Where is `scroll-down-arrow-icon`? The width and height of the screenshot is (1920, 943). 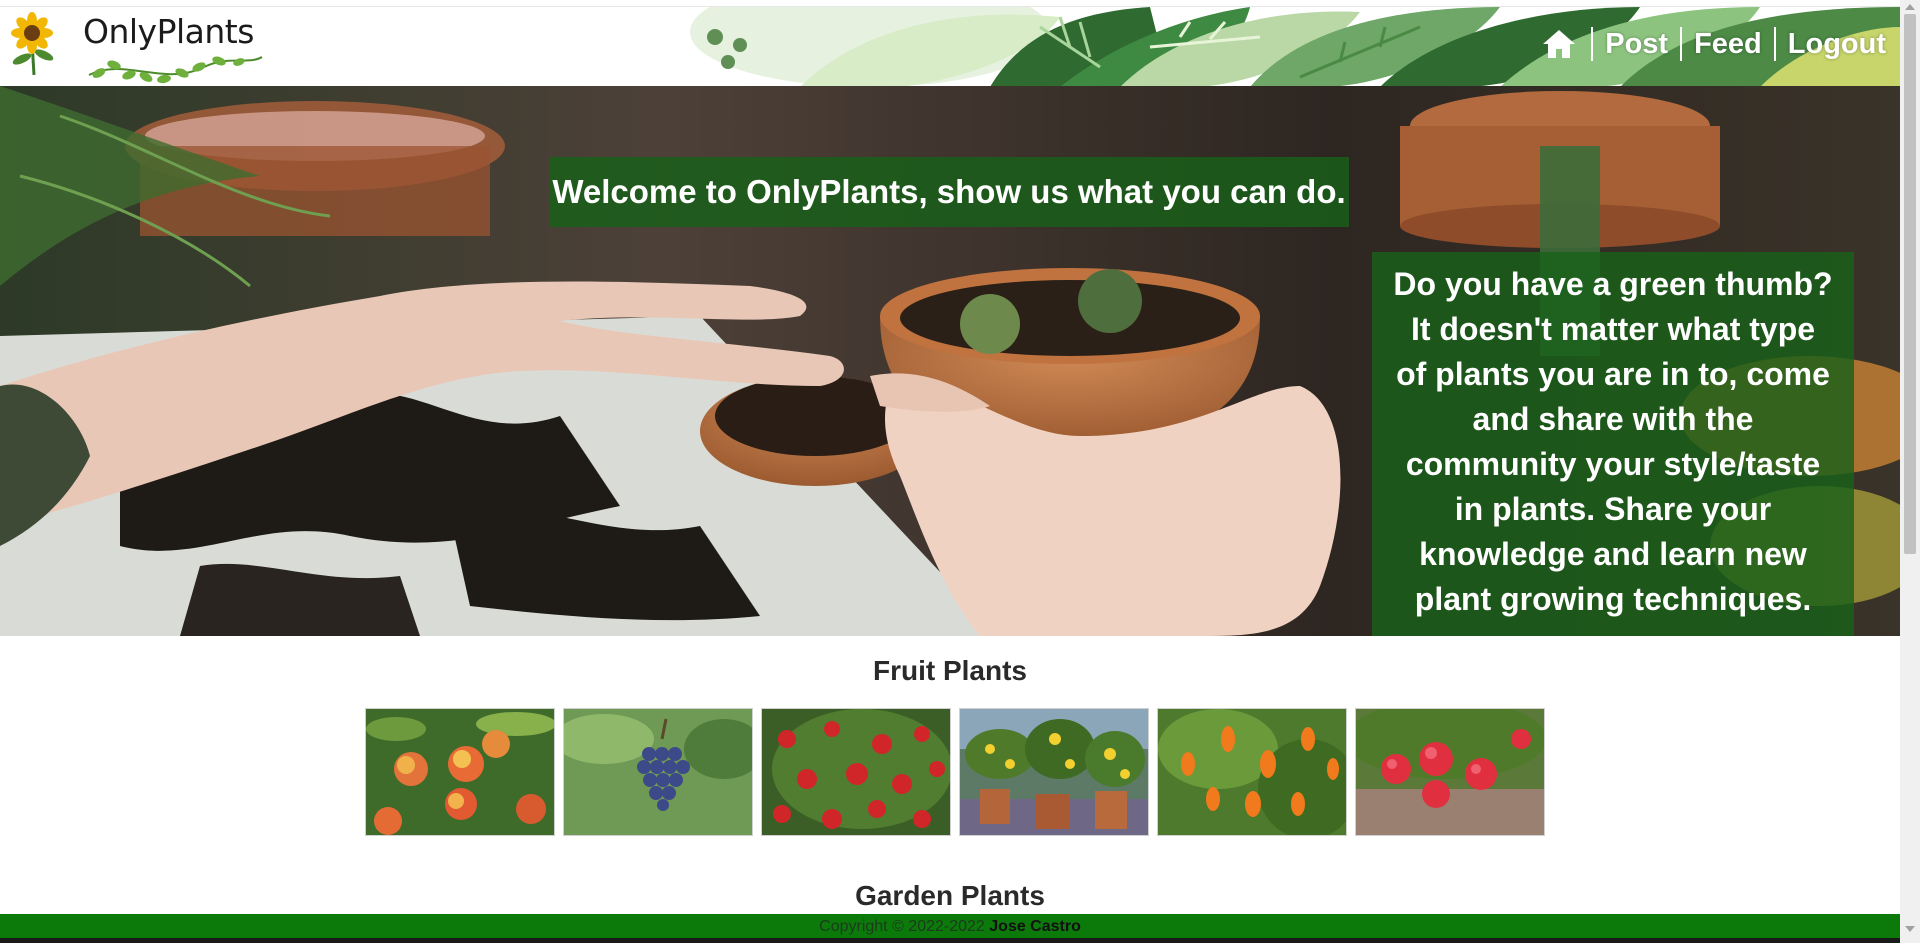 scroll-down-arrow-icon is located at coordinates (1910, 929).